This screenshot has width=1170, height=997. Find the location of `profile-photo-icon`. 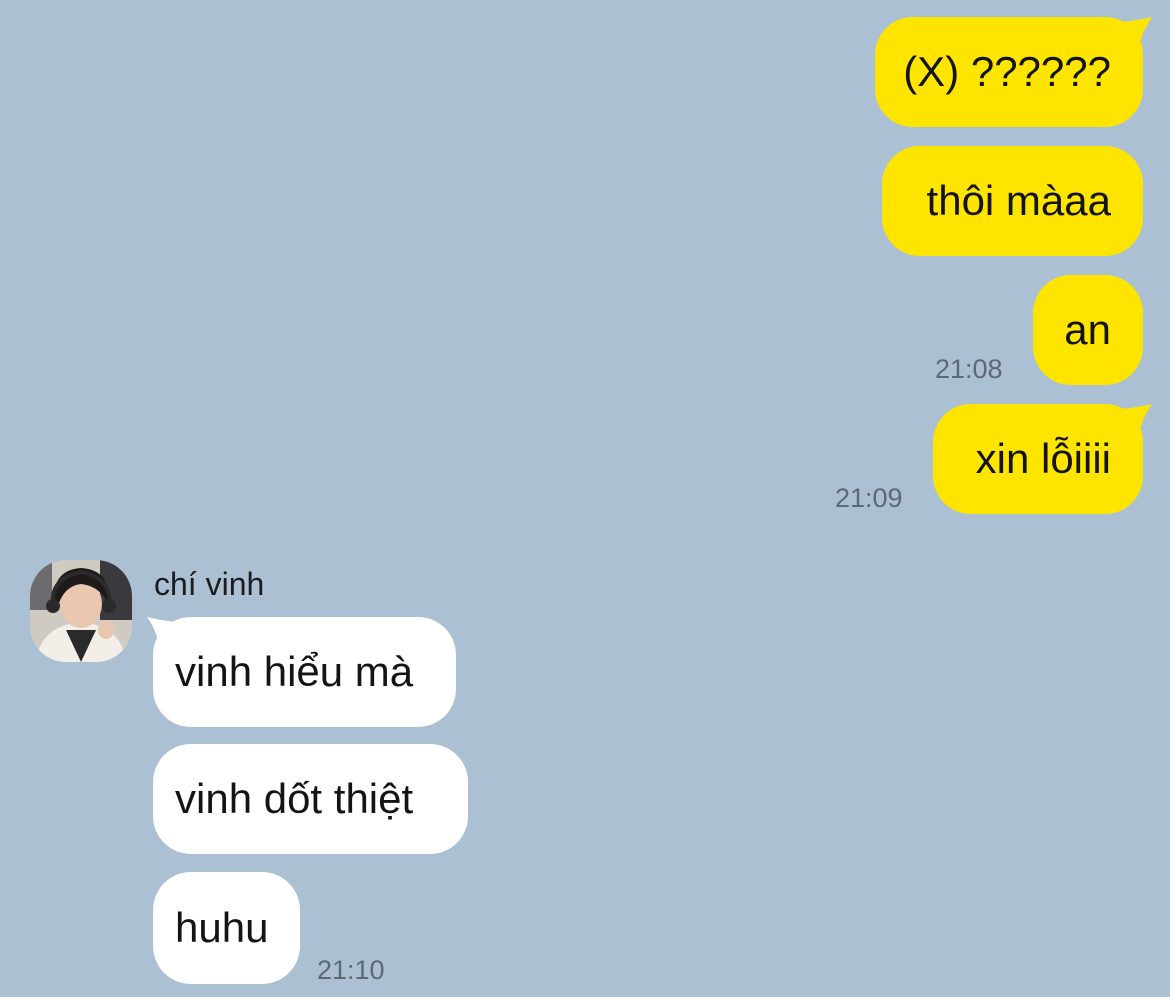

profile-photo-icon is located at coordinates (81, 611).